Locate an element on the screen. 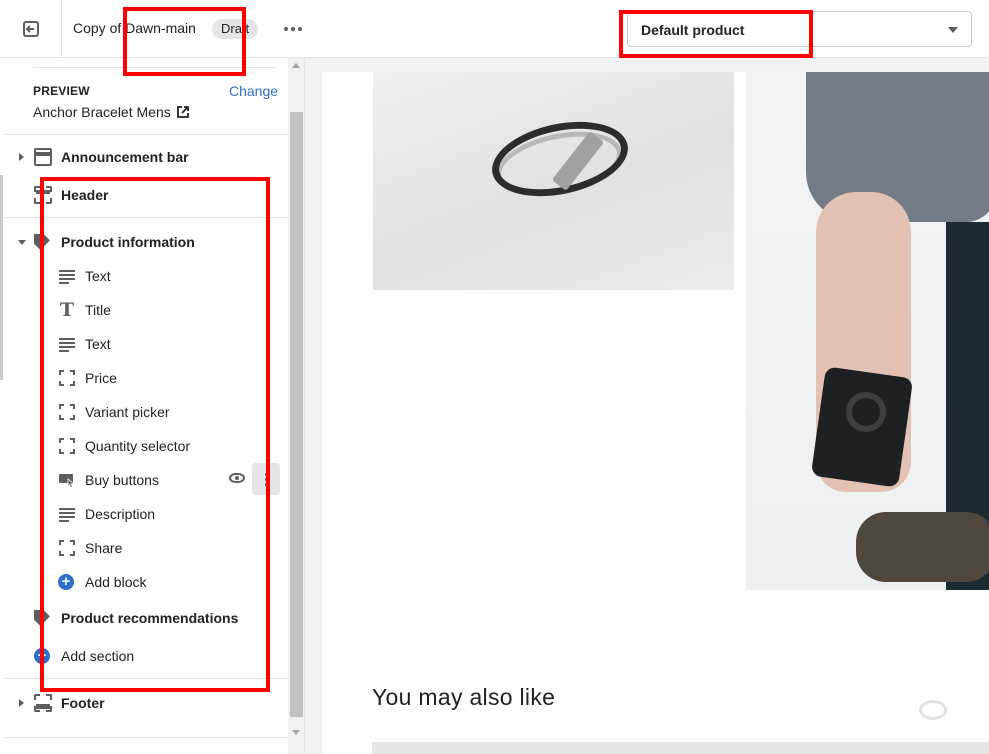  exit-button is located at coordinates (31, 29).